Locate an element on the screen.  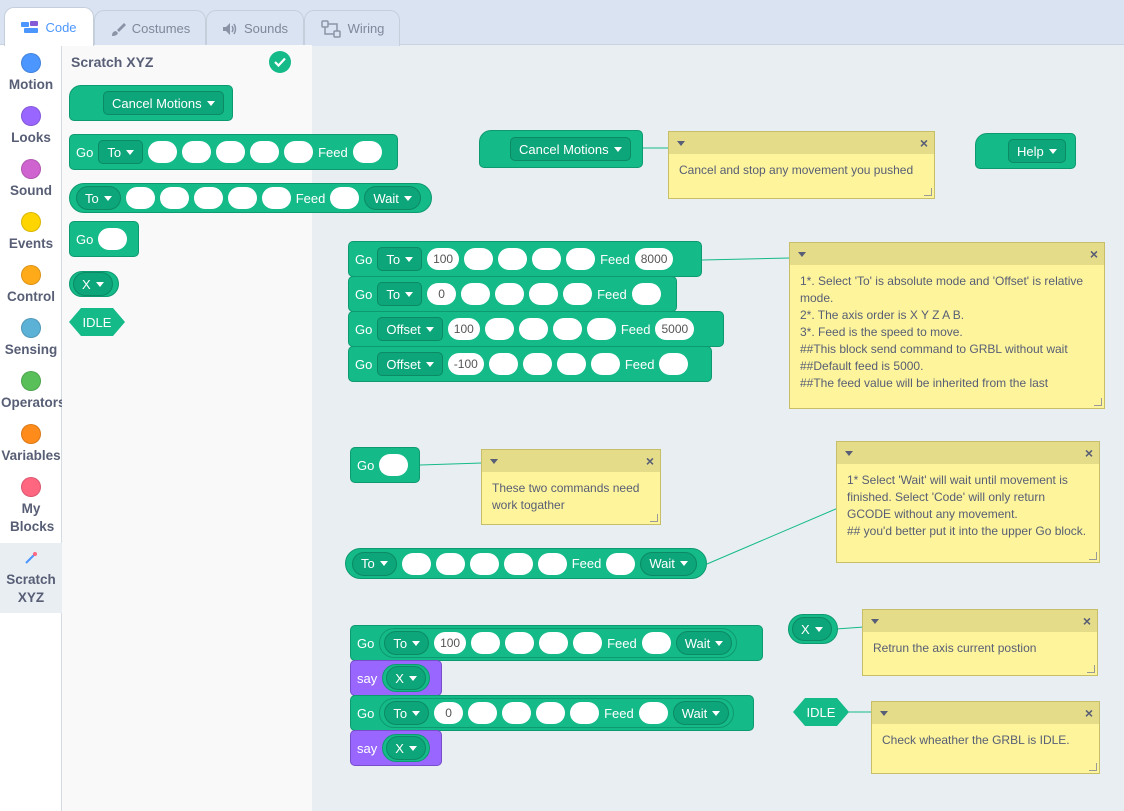
cancel-motions-block: Cancel Motions is located at coordinates (561, 149).